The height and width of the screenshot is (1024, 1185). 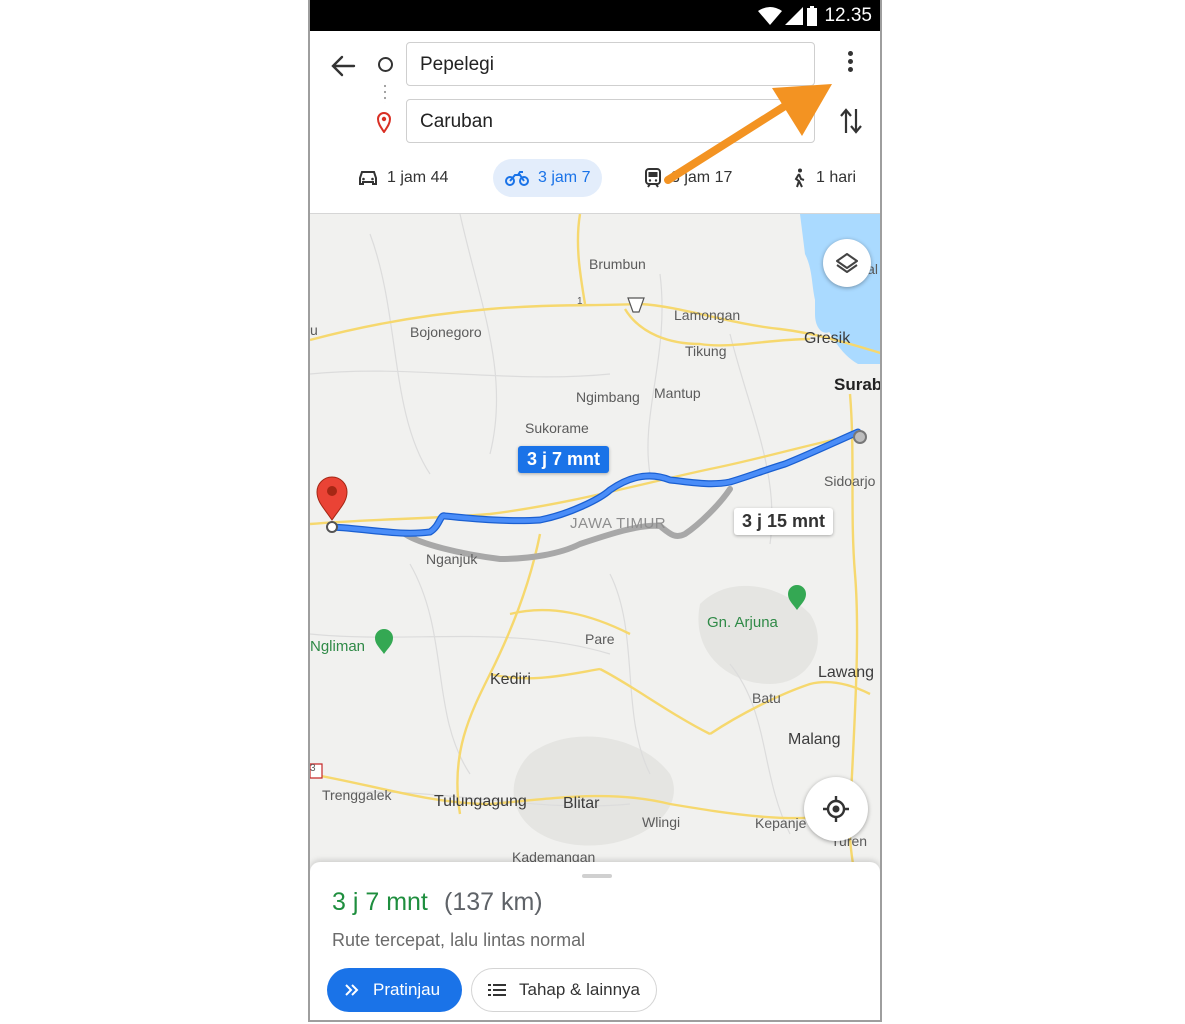 I want to click on road-shield, so click(x=636, y=305).